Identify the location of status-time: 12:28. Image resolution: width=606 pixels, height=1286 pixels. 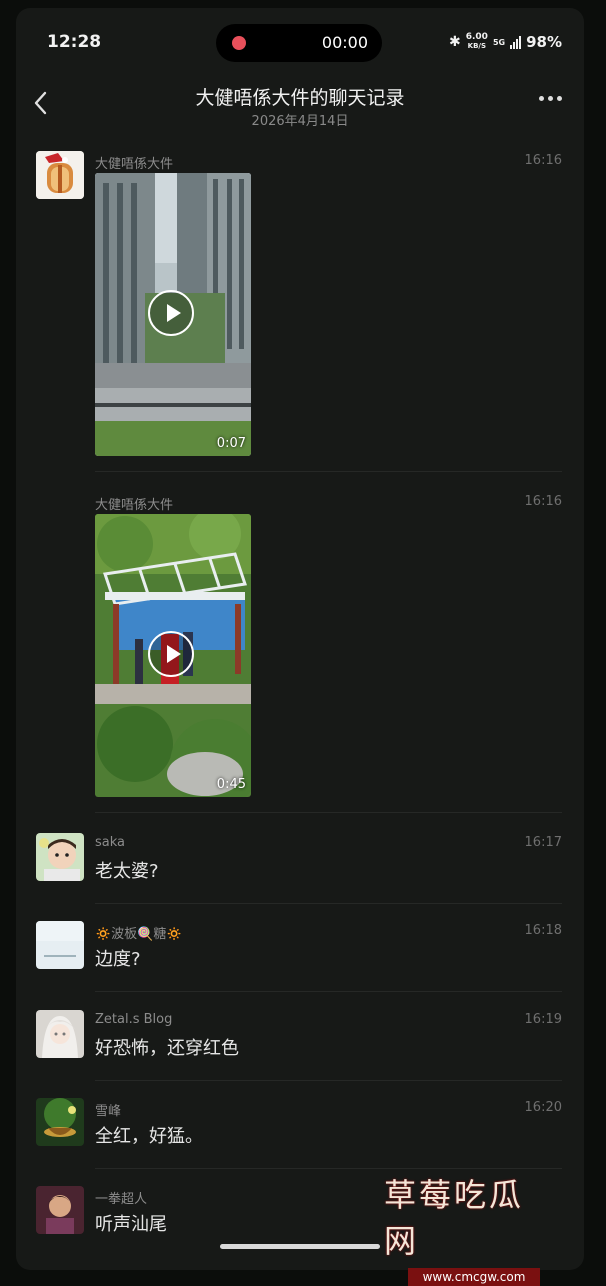
(74, 42).